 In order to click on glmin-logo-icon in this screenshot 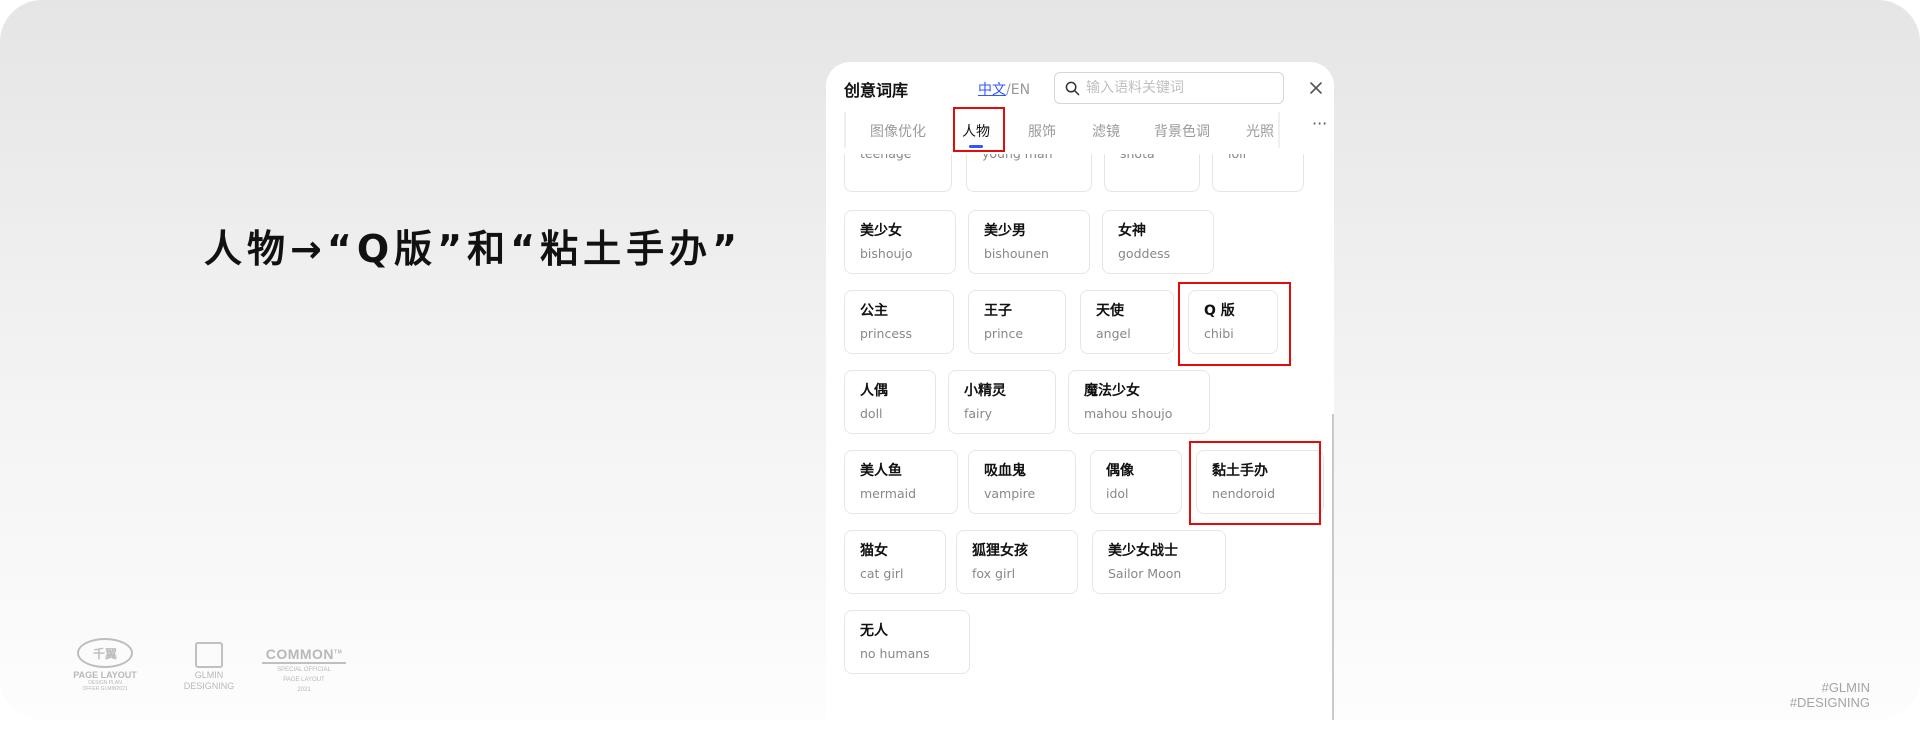, I will do `click(209, 655)`.